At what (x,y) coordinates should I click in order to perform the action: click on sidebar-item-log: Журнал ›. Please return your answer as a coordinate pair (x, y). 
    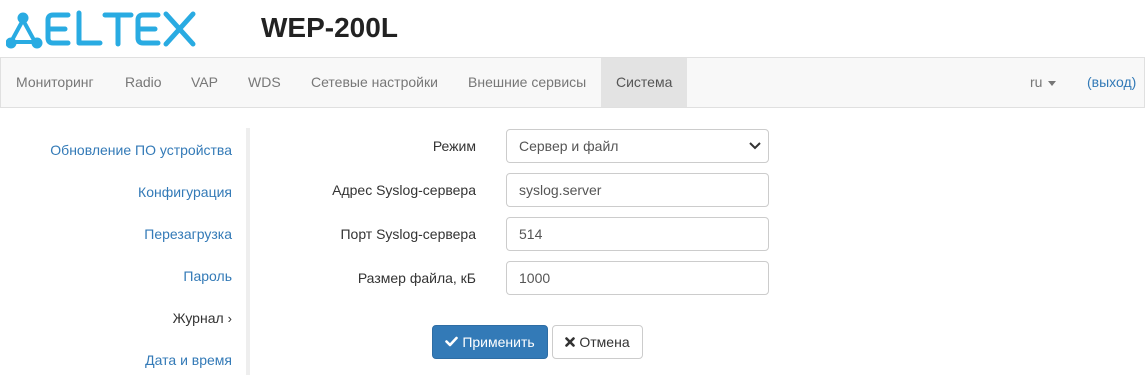
    Looking at the image, I should click on (202, 318).